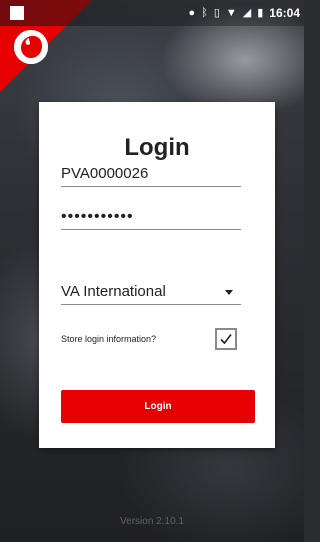  What do you see at coordinates (31, 47) in the screenshot?
I see `vodafone-logo-icon` at bounding box center [31, 47].